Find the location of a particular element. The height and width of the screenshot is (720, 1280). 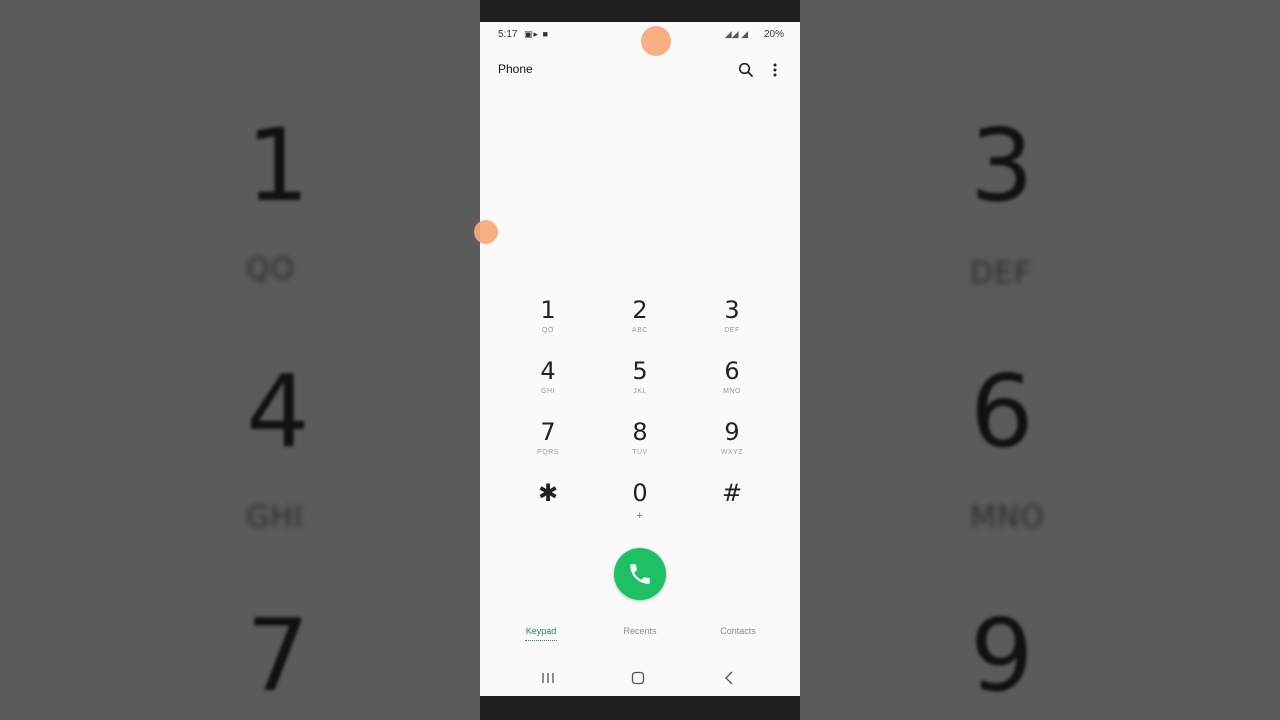

bg-letters: QO is located at coordinates (271, 269).